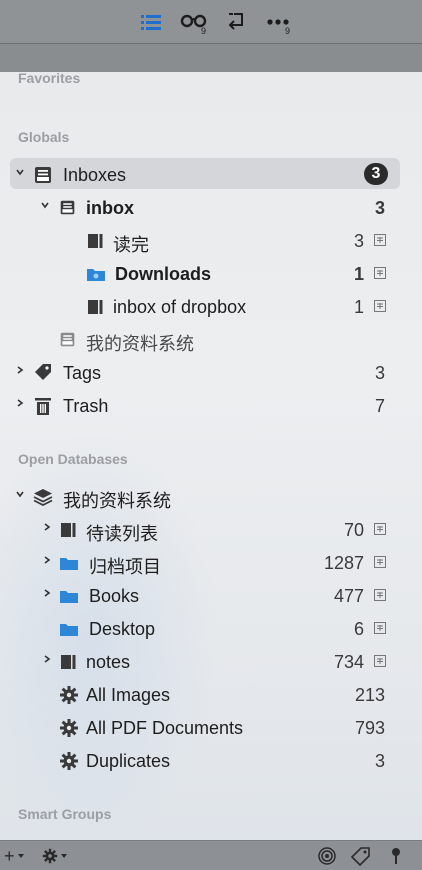 The height and width of the screenshot is (870, 422). What do you see at coordinates (65, 814) in the screenshot?
I see `section-smart-groups: Smart Groups` at bounding box center [65, 814].